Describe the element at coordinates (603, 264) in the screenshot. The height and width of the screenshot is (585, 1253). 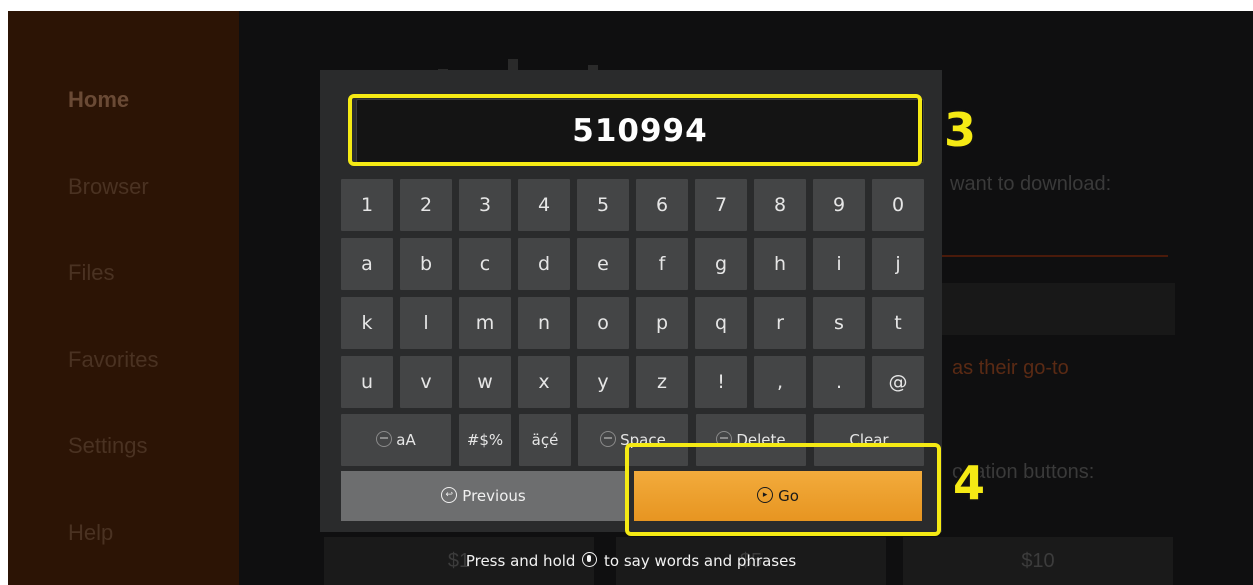
I see `key: e` at that location.